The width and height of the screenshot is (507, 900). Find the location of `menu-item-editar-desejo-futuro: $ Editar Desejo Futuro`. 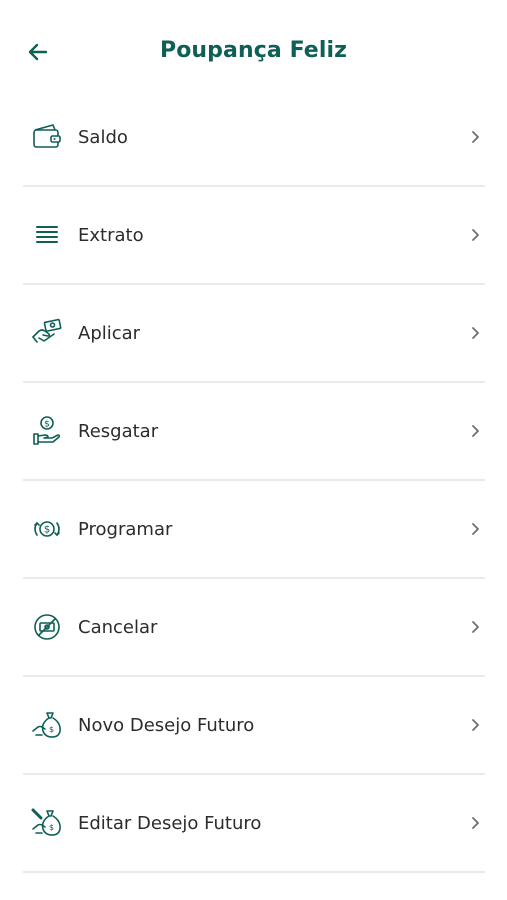

menu-item-editar-desejo-futuro: $ Editar Desejo Futuro is located at coordinates (254, 824).